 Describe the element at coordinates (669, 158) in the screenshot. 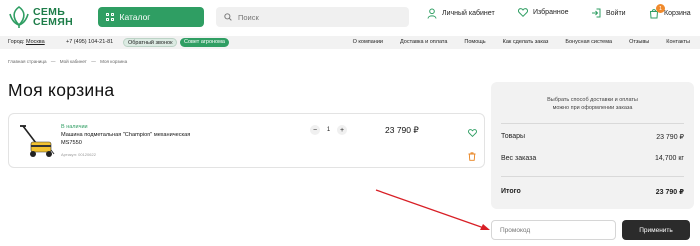

I see `weight-value: 14,700 кг` at that location.